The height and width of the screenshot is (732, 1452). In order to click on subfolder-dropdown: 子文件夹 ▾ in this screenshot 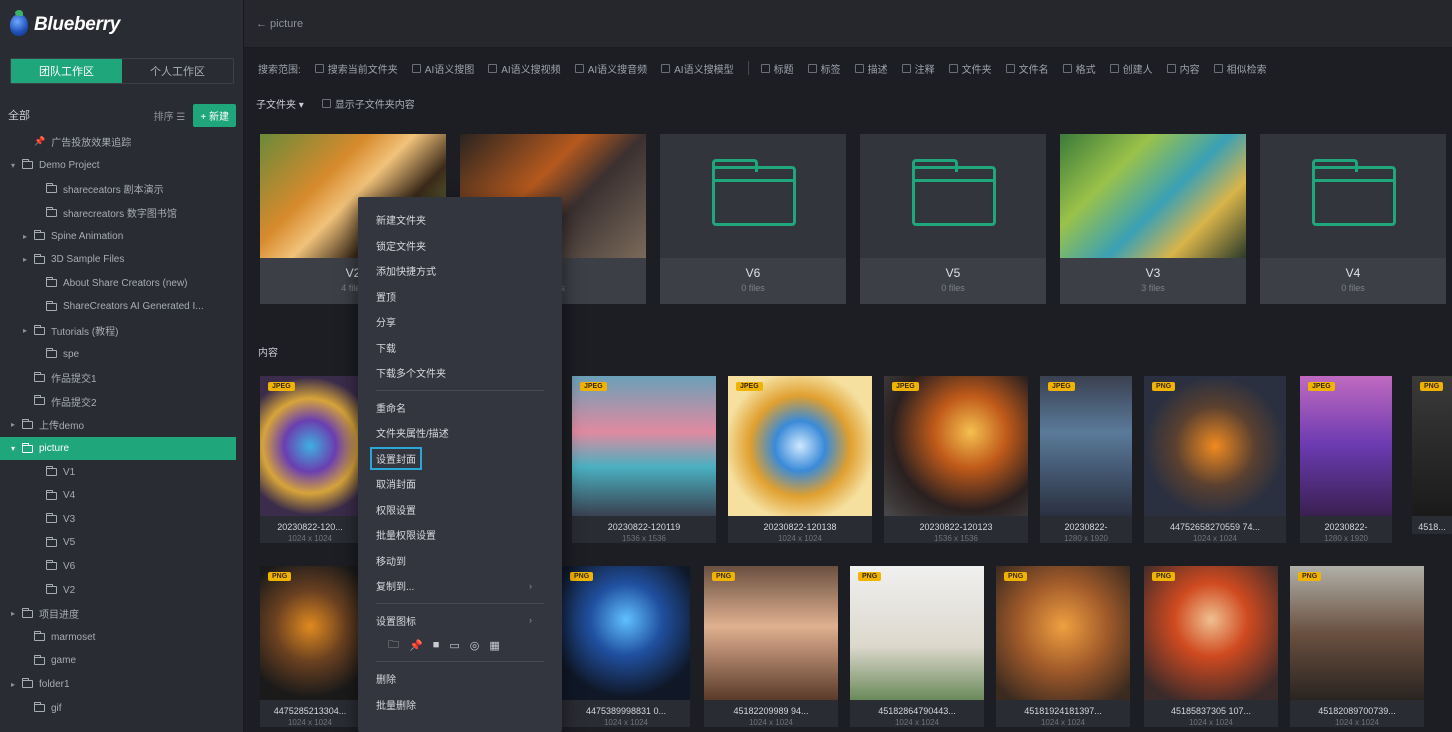, I will do `click(280, 103)`.